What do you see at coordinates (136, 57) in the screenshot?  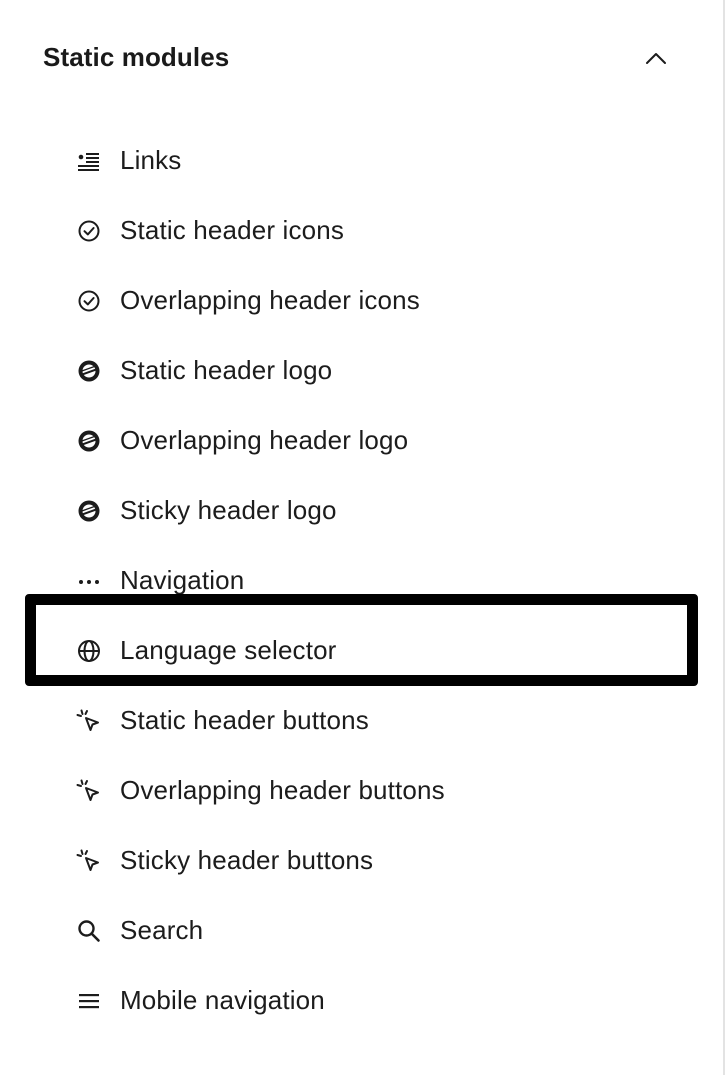 I see `section-title: Static modules` at bounding box center [136, 57].